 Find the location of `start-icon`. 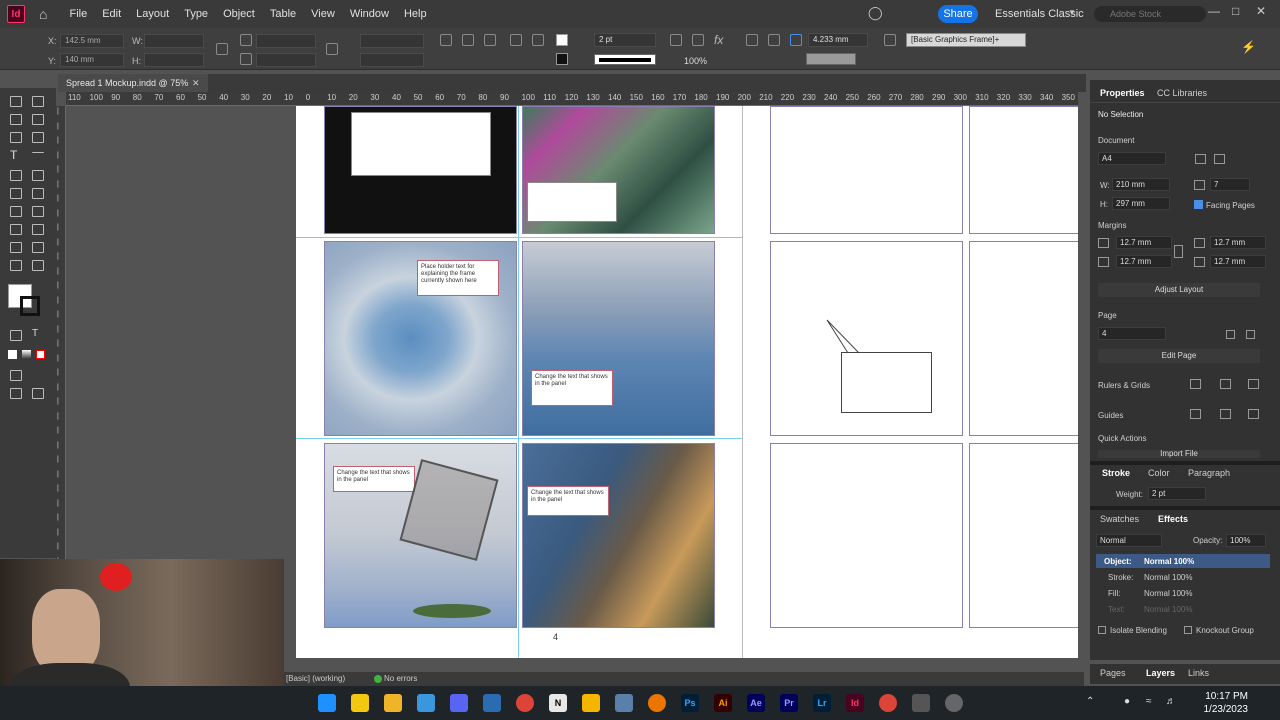

start-icon is located at coordinates (327, 703).